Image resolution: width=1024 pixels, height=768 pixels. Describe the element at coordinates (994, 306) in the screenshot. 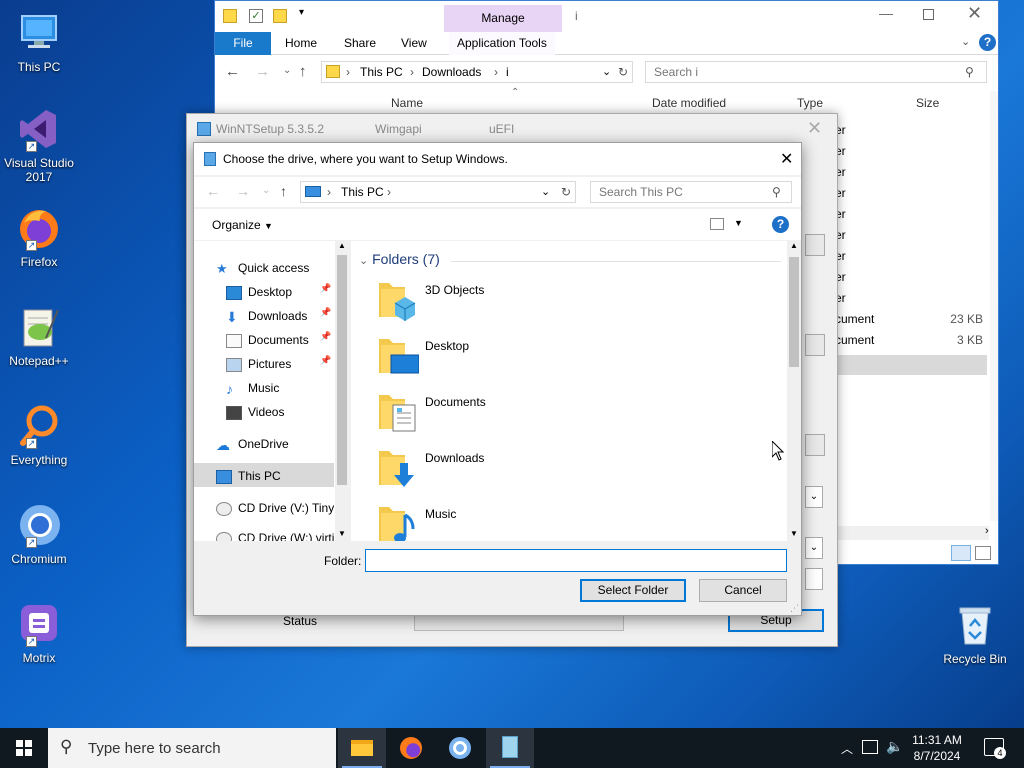

I see `vertical-scrollbar` at that location.